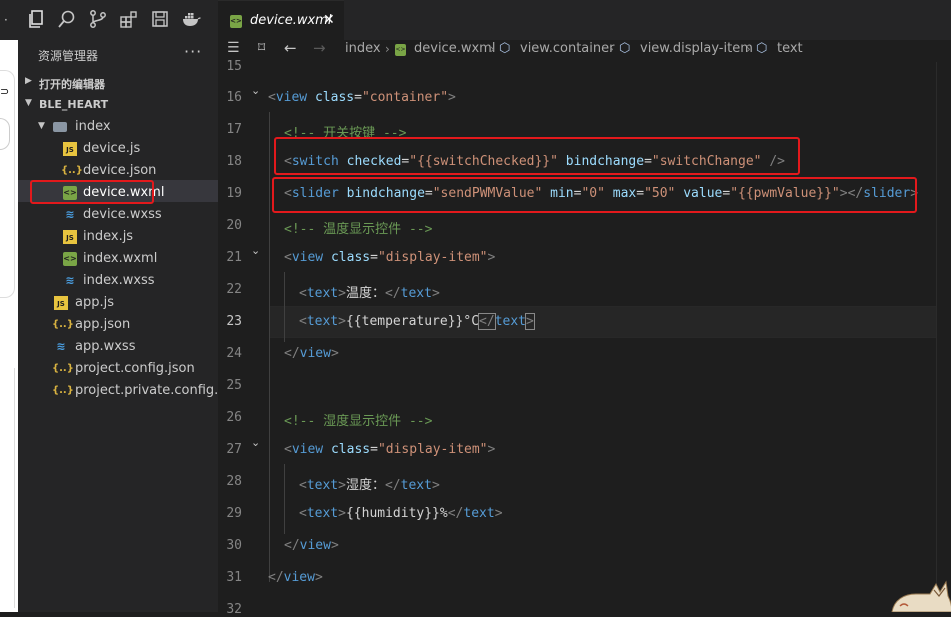  Describe the element at coordinates (234, 513) in the screenshot. I see `line-number: 29` at that location.